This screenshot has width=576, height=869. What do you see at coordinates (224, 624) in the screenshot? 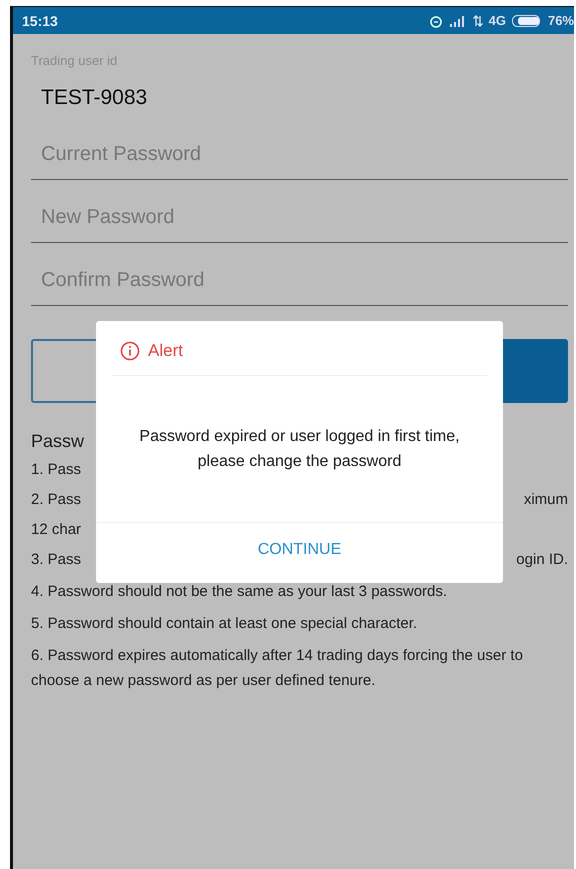
I see `rule-text: 5. Password should contain at least one special character.` at bounding box center [224, 624].